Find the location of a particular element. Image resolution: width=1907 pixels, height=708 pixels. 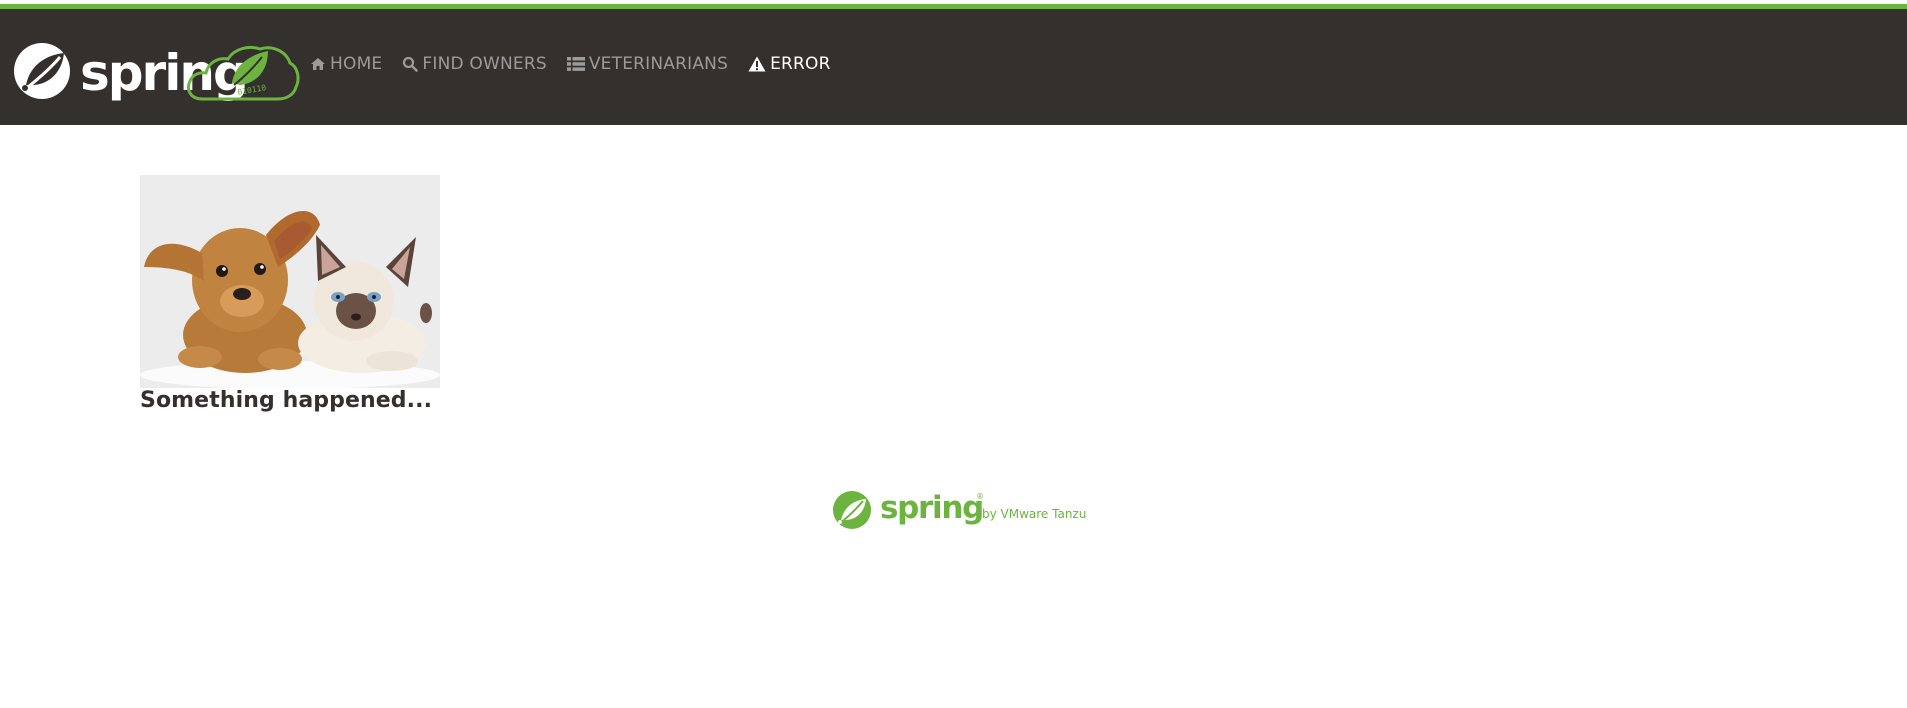

petclinic-cloud-icon: 010110 is located at coordinates (243, 73).